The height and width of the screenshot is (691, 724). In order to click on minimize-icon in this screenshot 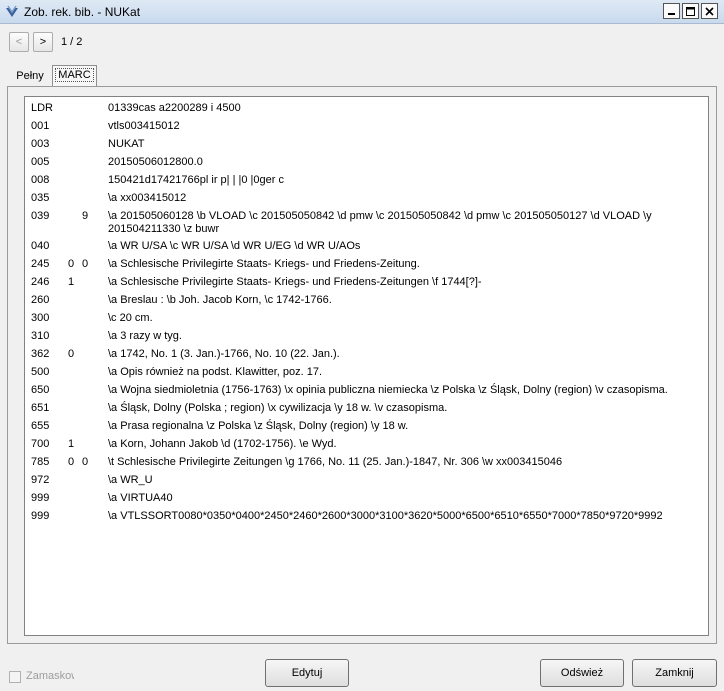, I will do `click(671, 13)`.